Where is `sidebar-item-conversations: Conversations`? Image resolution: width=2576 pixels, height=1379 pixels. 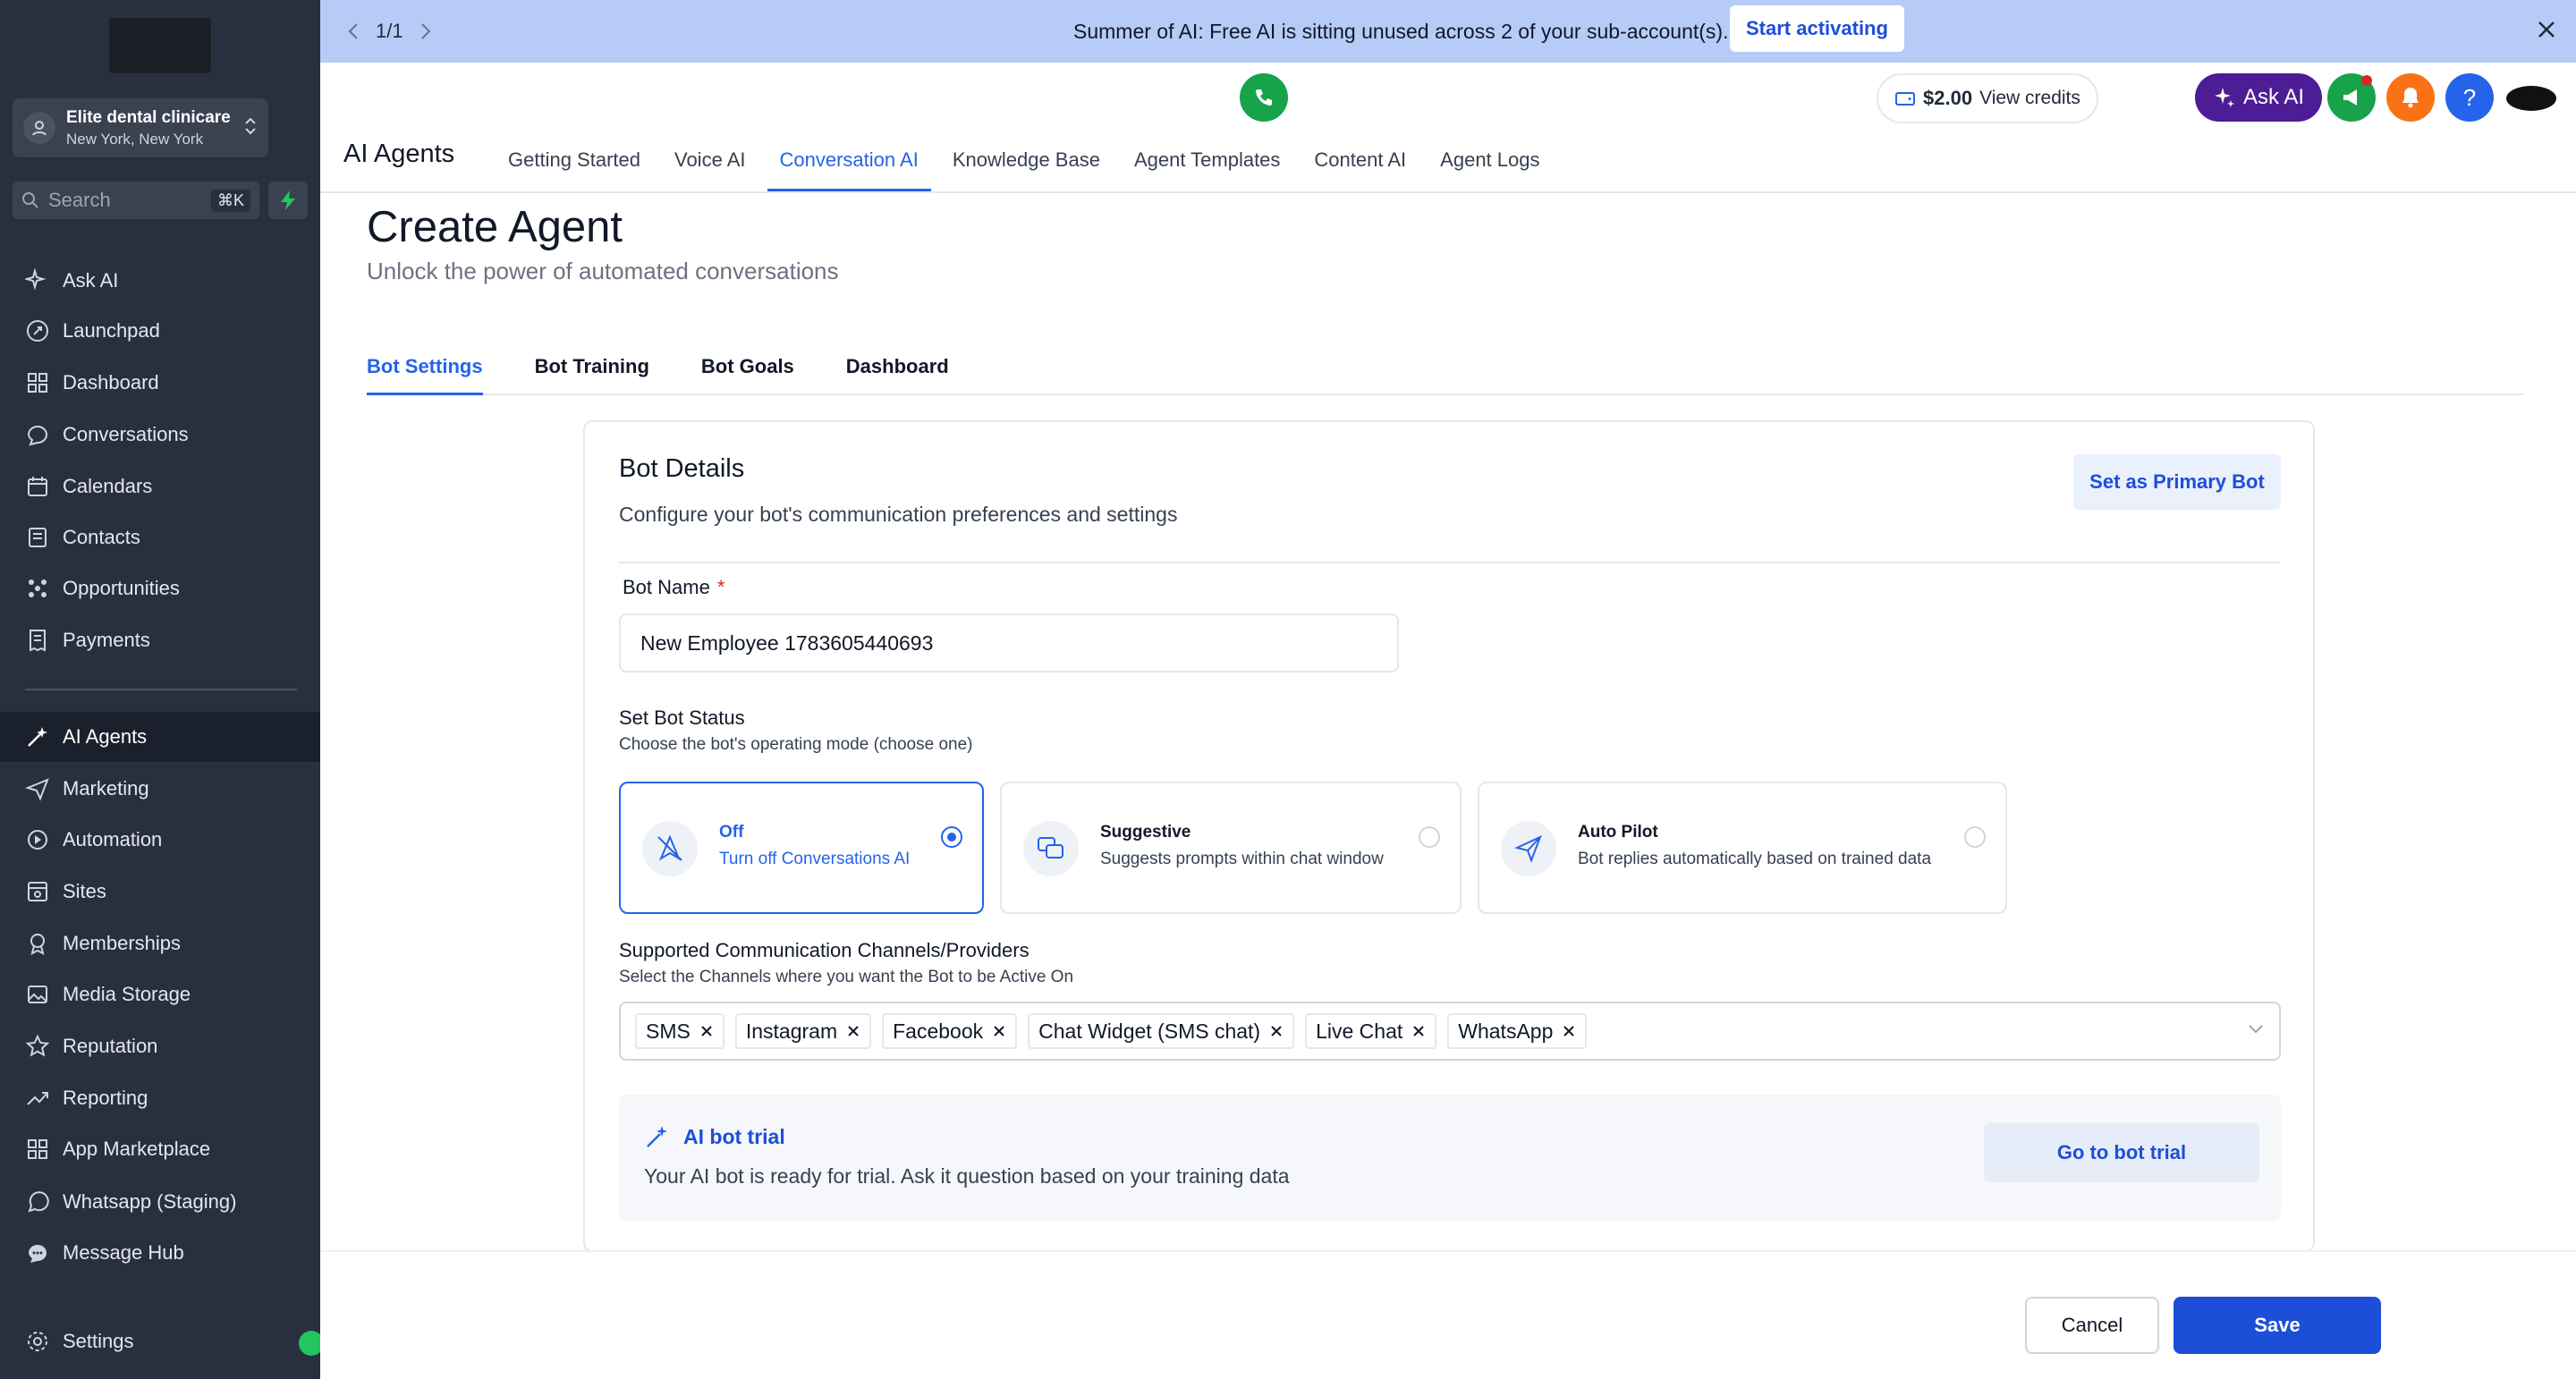
sidebar-item-conversations: Conversations is located at coordinates (160, 435).